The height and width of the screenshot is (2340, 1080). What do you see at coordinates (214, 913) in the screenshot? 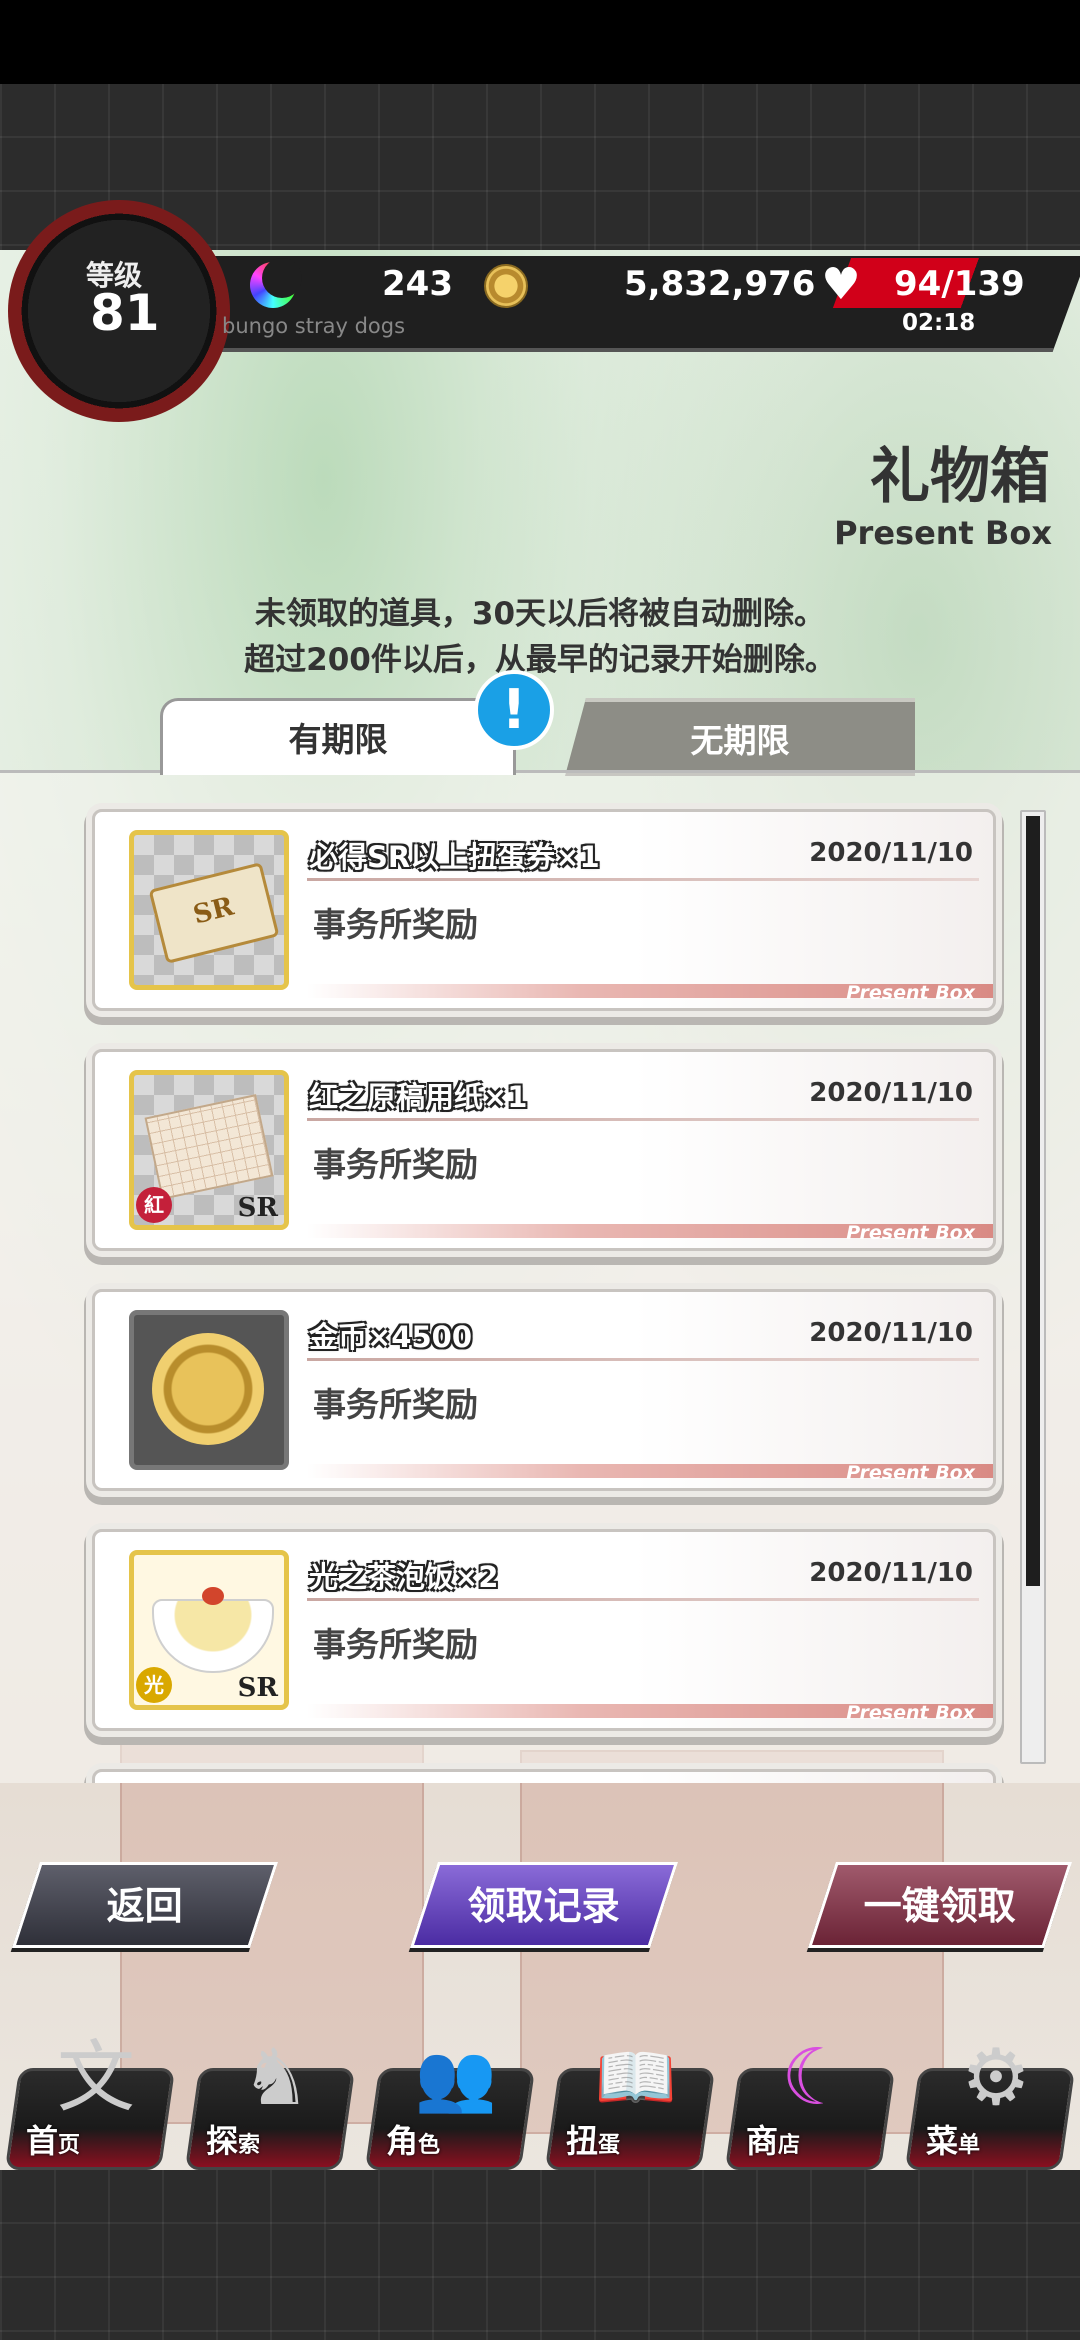
I see `ticket-art: SR` at bounding box center [214, 913].